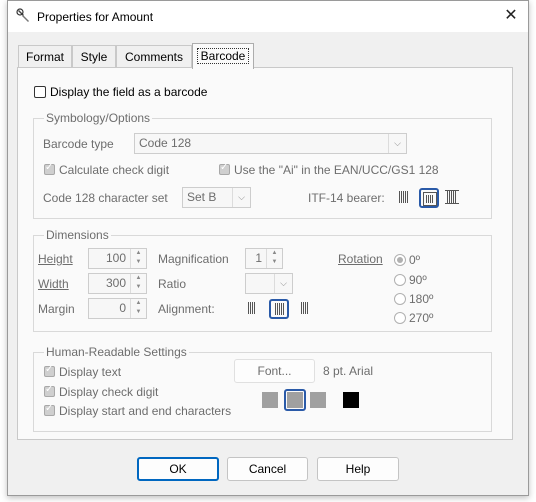 This screenshot has width=536, height=502. Describe the element at coordinates (400, 280) in the screenshot. I see `rotation-90-radio` at that location.